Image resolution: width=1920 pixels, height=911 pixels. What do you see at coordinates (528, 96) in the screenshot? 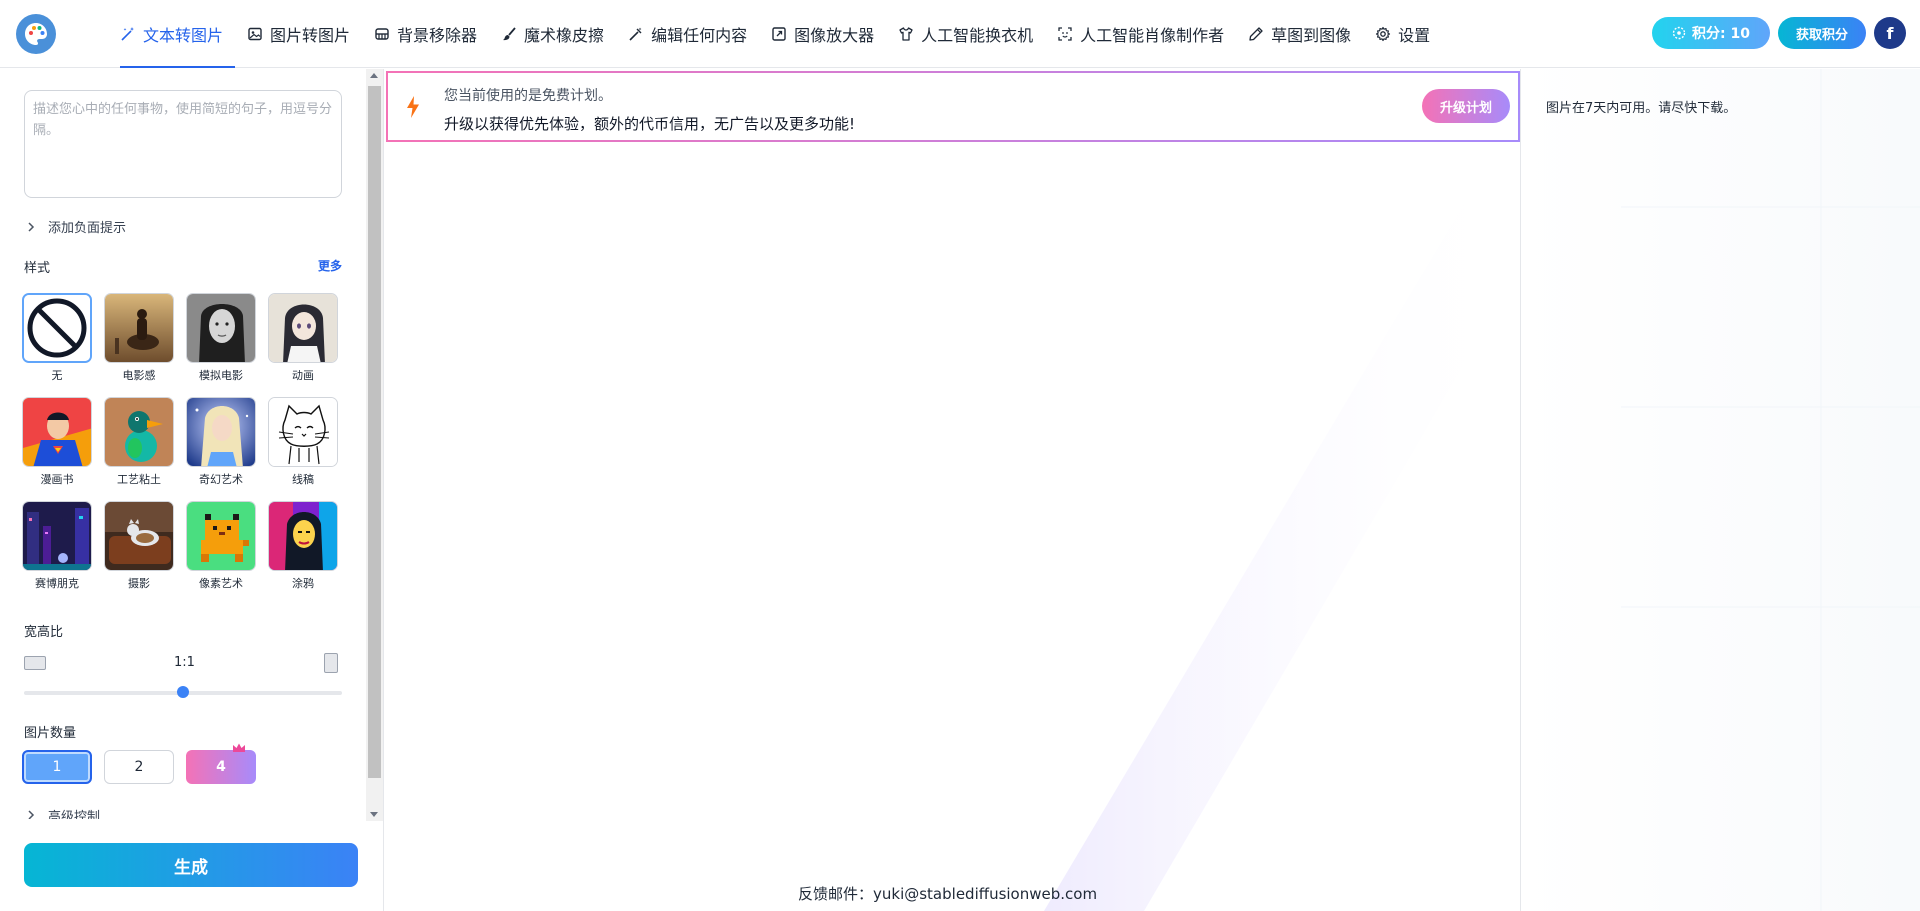
I see `free-plan-notice: 您当前使用的是免费计划。` at bounding box center [528, 96].